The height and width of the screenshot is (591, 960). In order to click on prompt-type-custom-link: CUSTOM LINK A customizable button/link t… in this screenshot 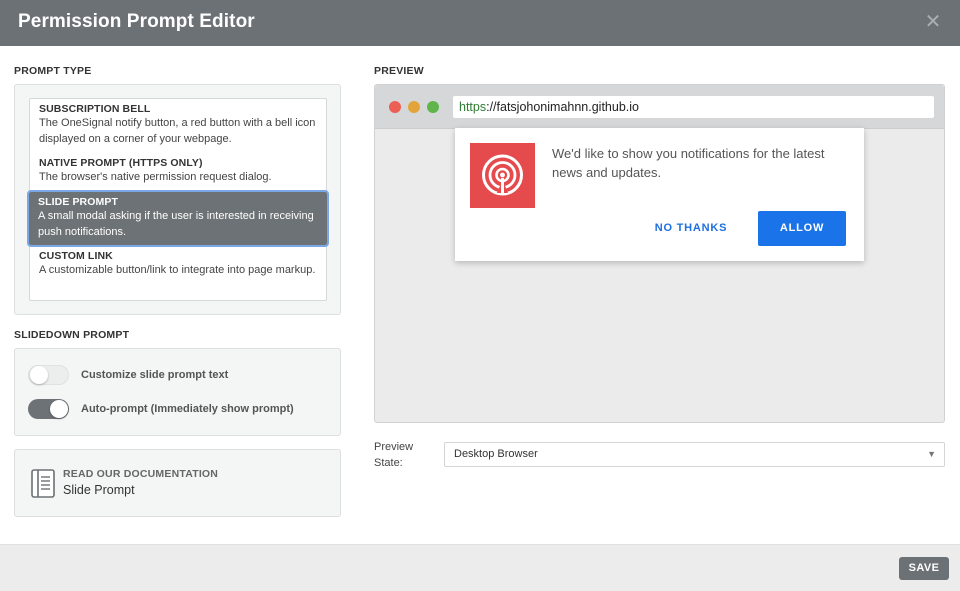, I will do `click(178, 275)`.